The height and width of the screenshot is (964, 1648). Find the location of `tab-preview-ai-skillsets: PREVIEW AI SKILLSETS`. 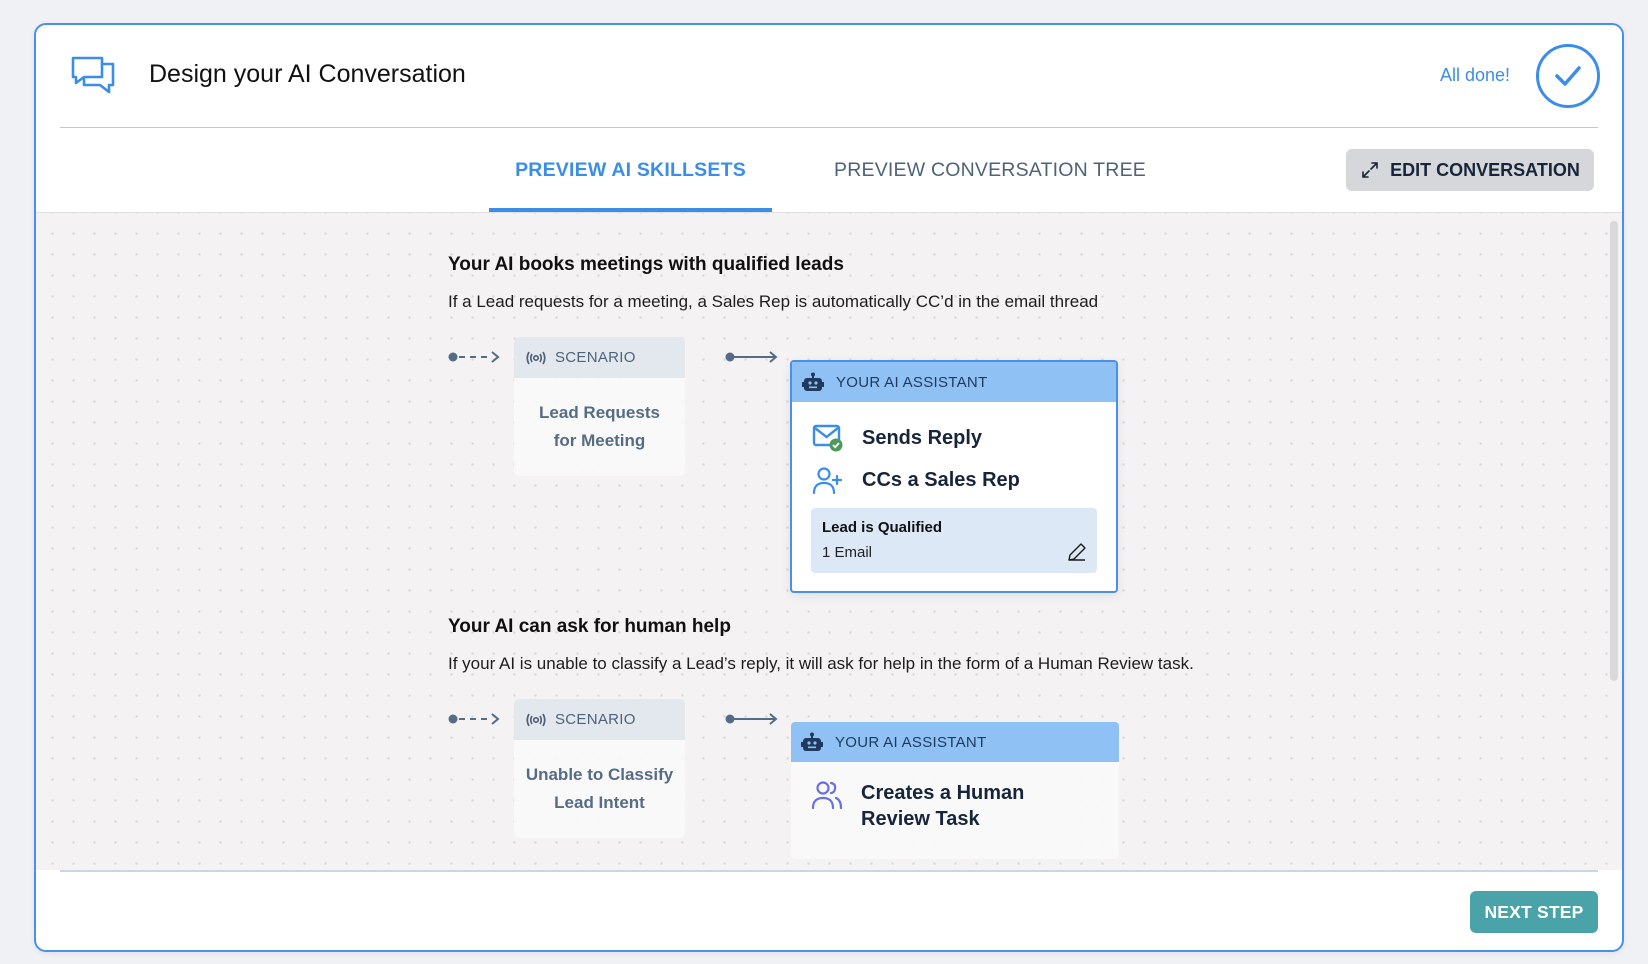

tab-preview-ai-skillsets: PREVIEW AI SKILLSETS is located at coordinates (630, 170).